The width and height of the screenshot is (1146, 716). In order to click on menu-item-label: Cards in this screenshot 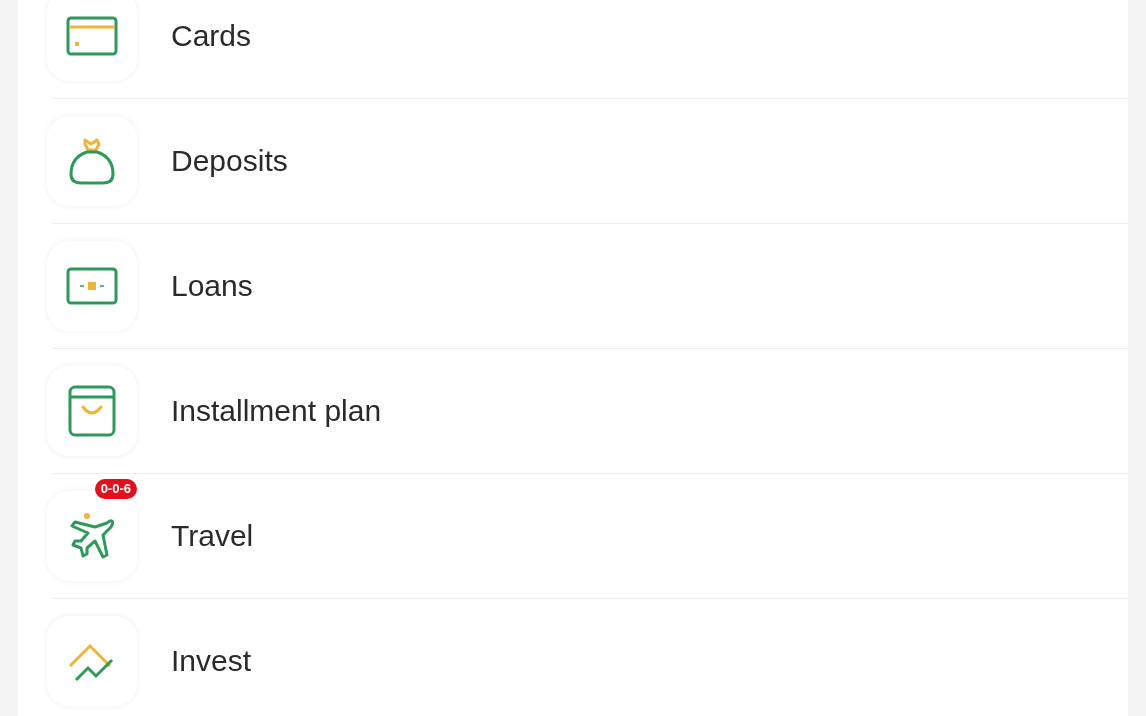, I will do `click(211, 36)`.